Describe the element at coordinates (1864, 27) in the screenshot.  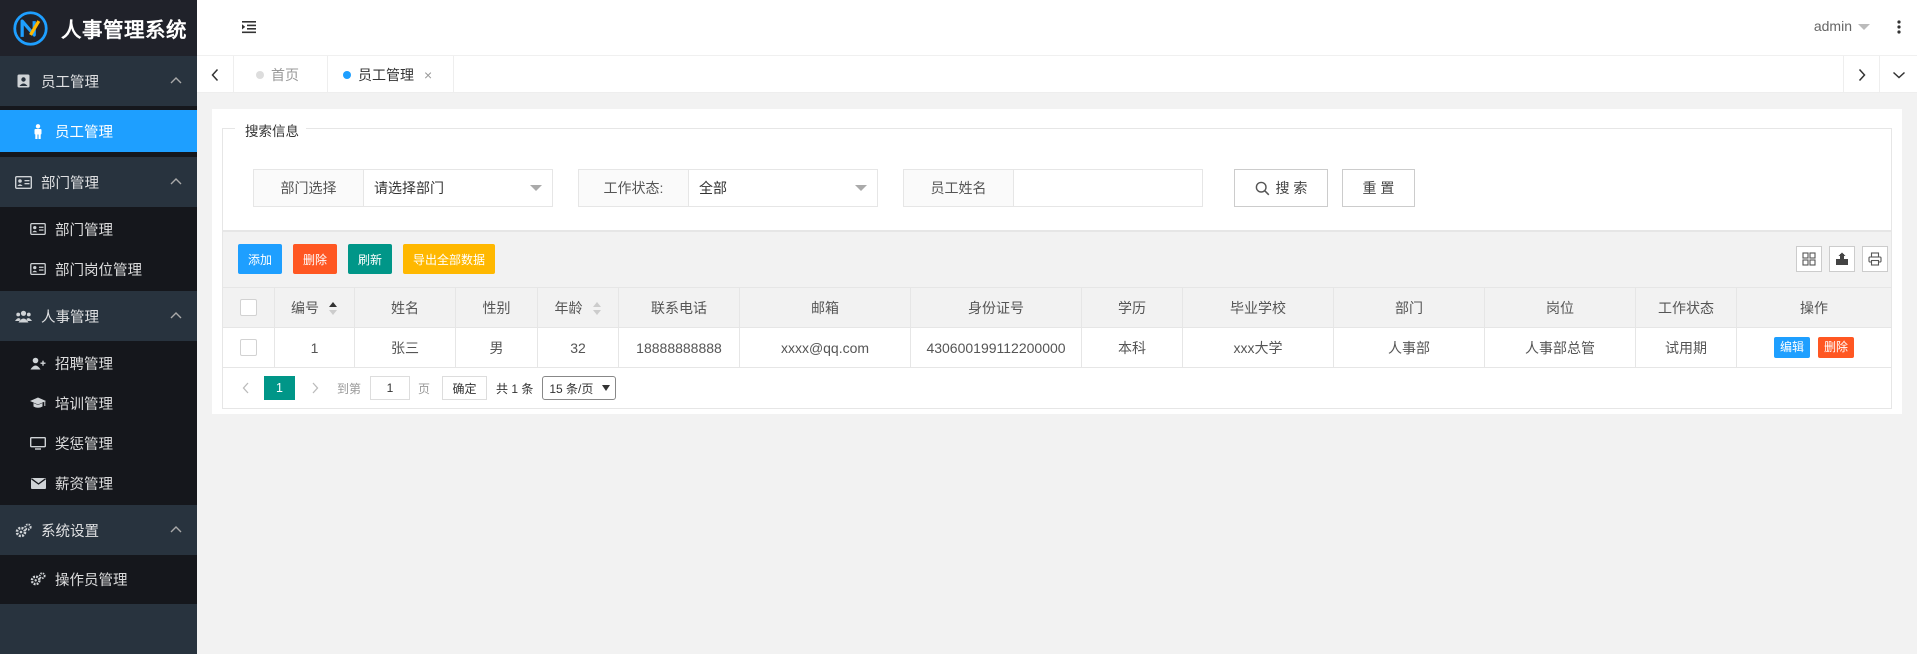
I see `caret-down-icon` at that location.